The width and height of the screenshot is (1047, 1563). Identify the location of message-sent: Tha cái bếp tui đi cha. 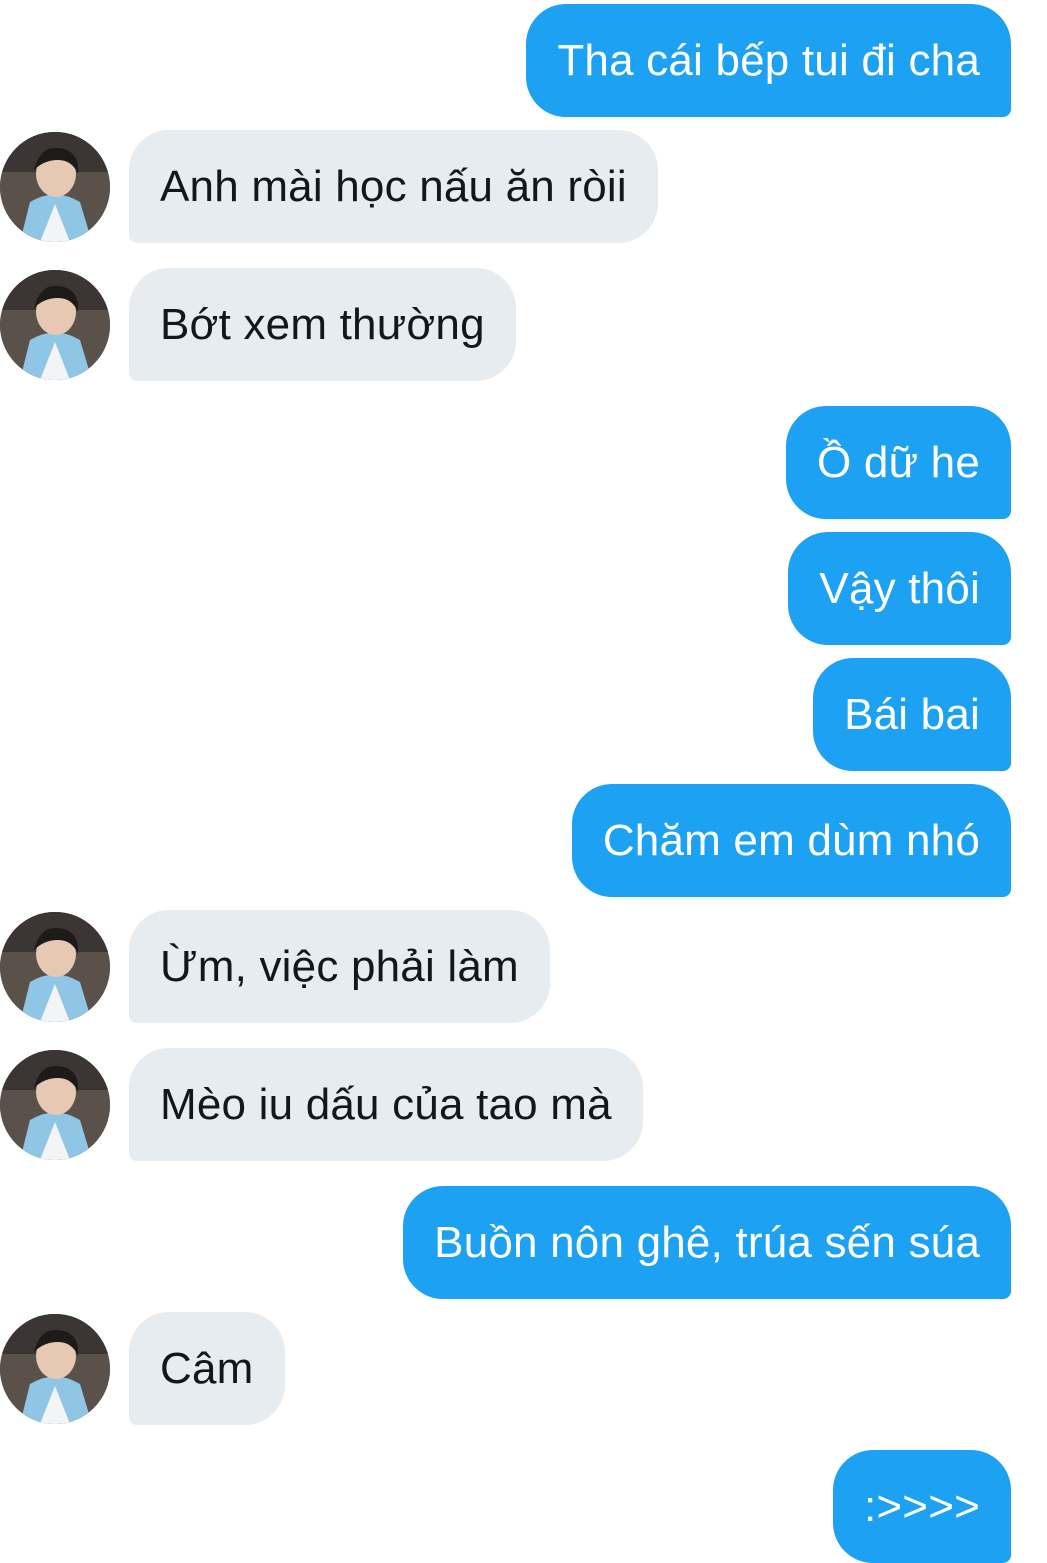
(768, 60).